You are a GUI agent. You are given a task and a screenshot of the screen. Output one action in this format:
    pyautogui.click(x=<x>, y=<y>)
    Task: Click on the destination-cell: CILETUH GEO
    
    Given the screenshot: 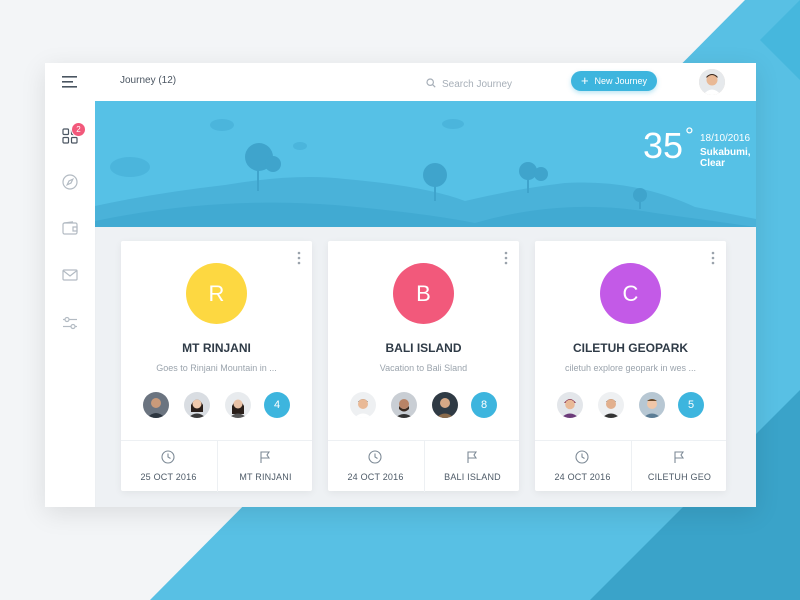 What is the action you would take?
    pyautogui.click(x=679, y=466)
    